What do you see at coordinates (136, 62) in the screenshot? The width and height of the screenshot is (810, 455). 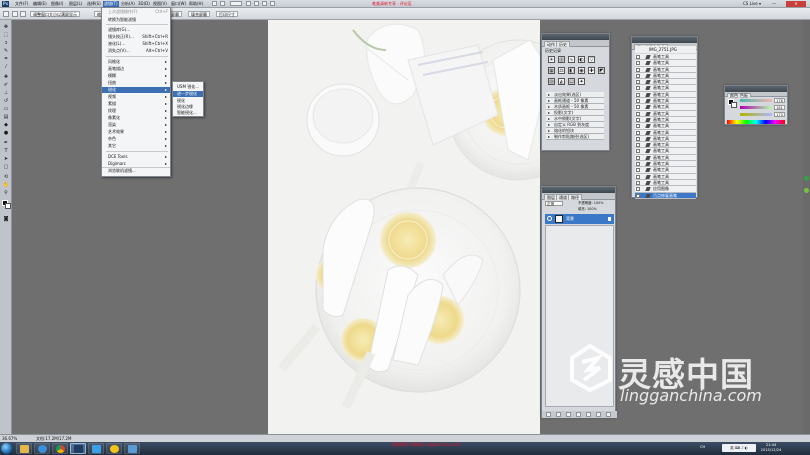 I see `menu-item-stylize: 风格化 ▸` at bounding box center [136, 62].